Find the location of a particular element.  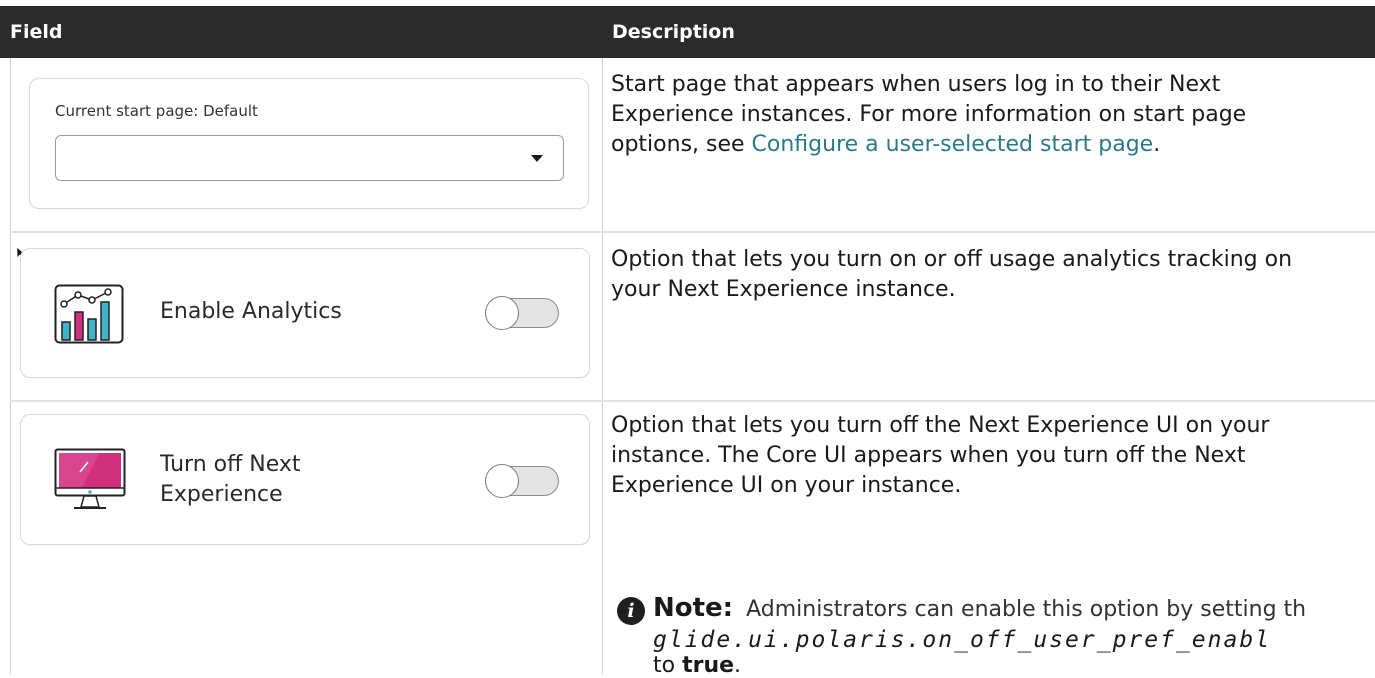

turn-off-next-experience-toggle is located at coordinates (522, 481).